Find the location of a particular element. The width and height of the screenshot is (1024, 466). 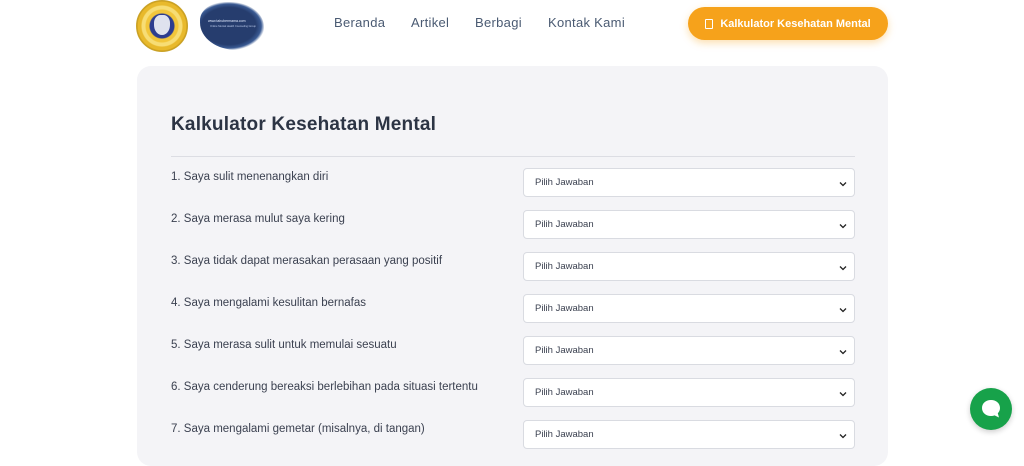

chat-button is located at coordinates (991, 409).